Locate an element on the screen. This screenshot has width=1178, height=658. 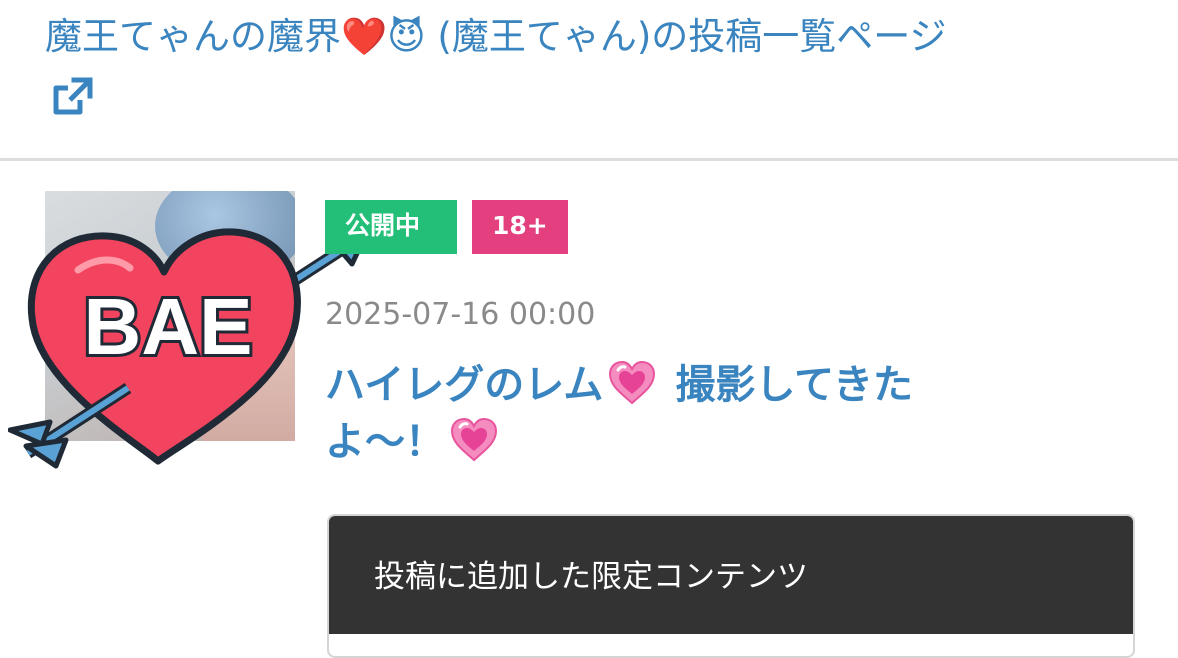
post-title-part-1: ハイレグのレム is located at coordinates (464, 385).